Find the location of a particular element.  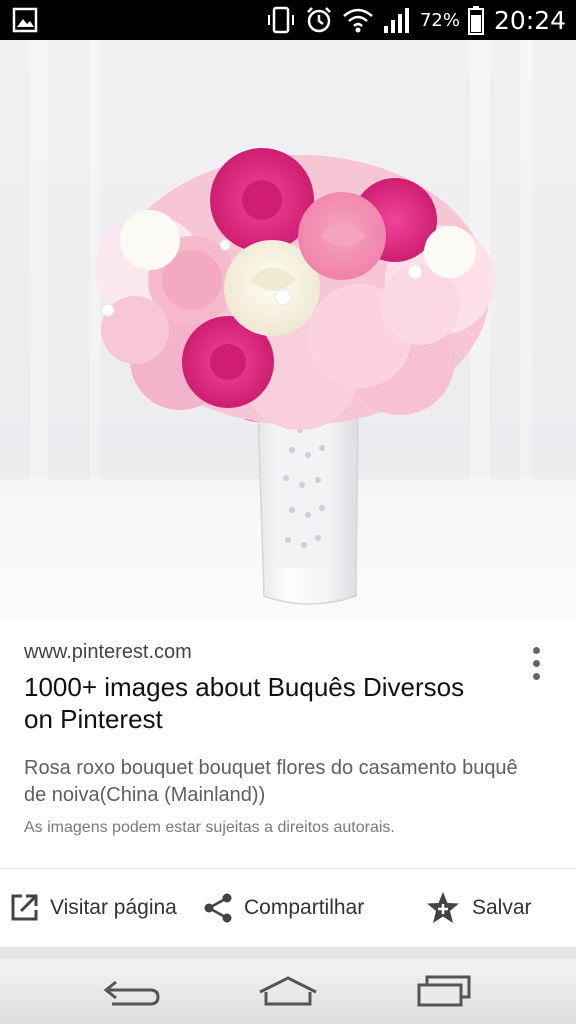

action-bar: Visitar página Compartilhar Salvar is located at coordinates (288, 908).